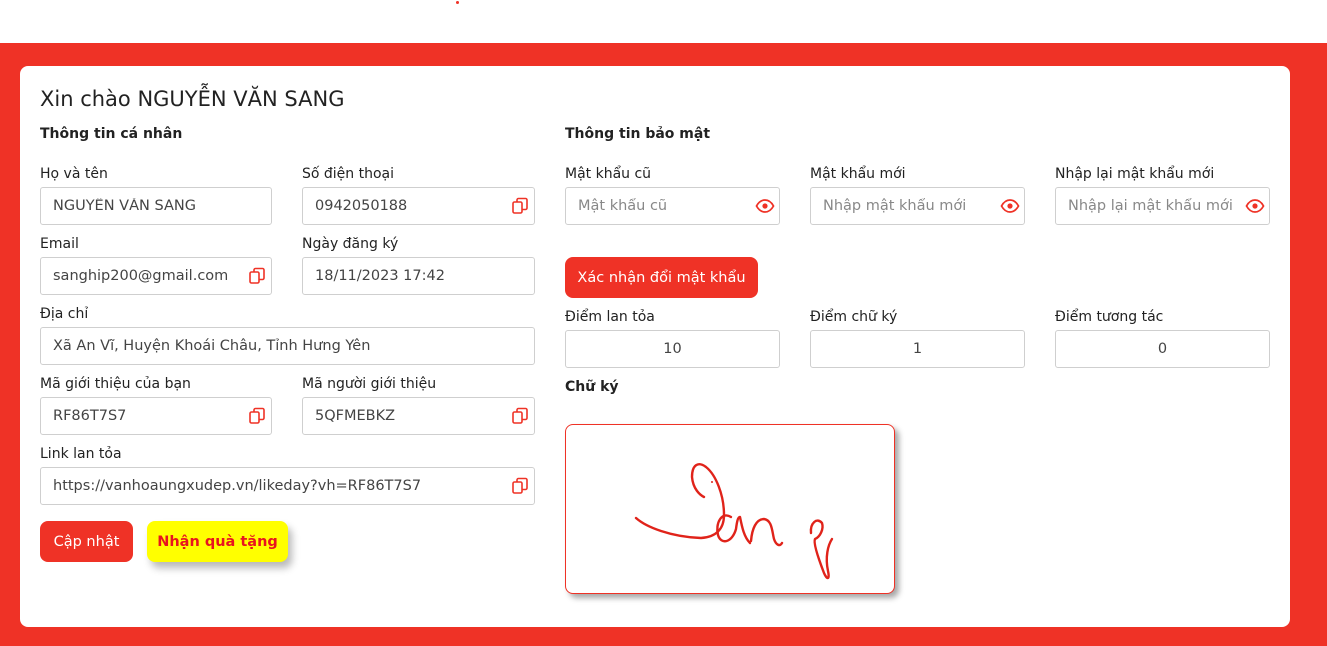 This screenshot has width=1327, height=646. Describe the element at coordinates (59, 244) in the screenshot. I see `email-label: Email` at that location.